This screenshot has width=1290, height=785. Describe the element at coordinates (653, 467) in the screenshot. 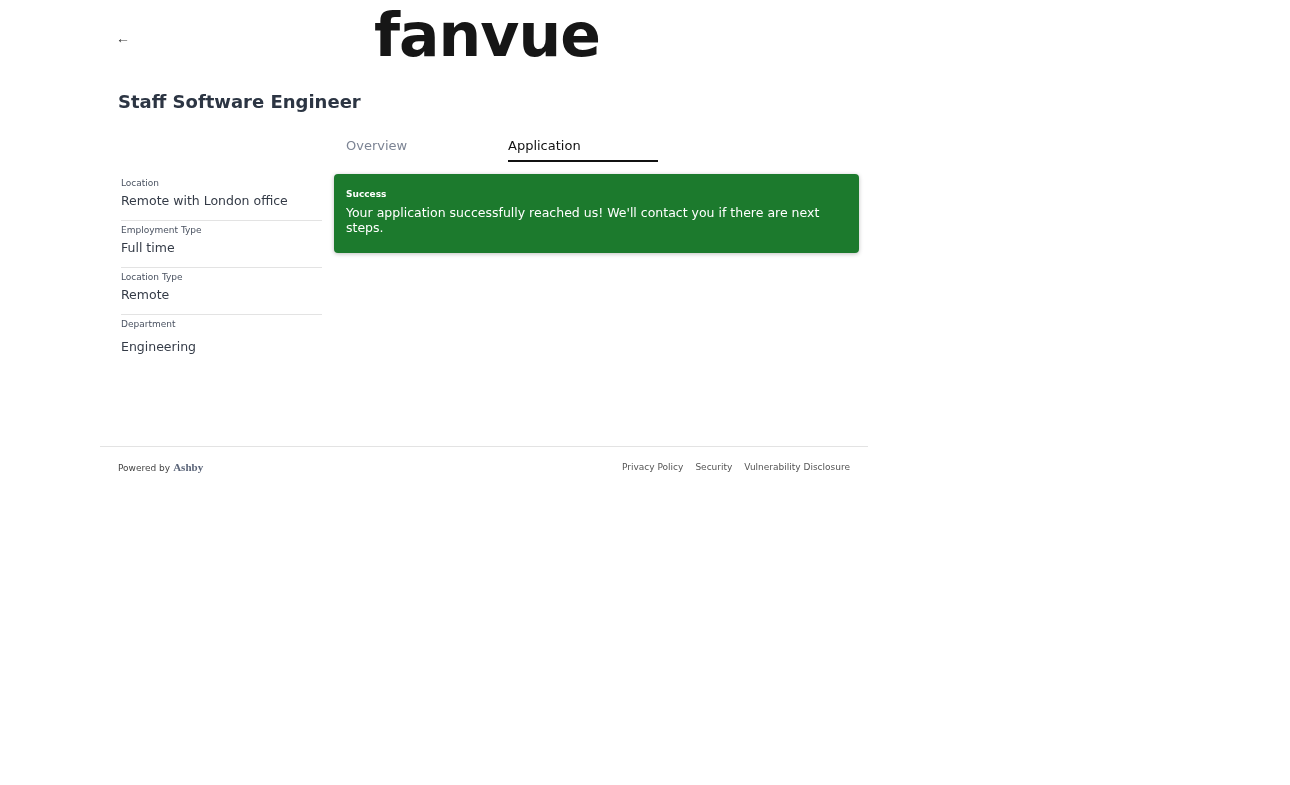

I see `footer-link: Privacy Policy` at that location.